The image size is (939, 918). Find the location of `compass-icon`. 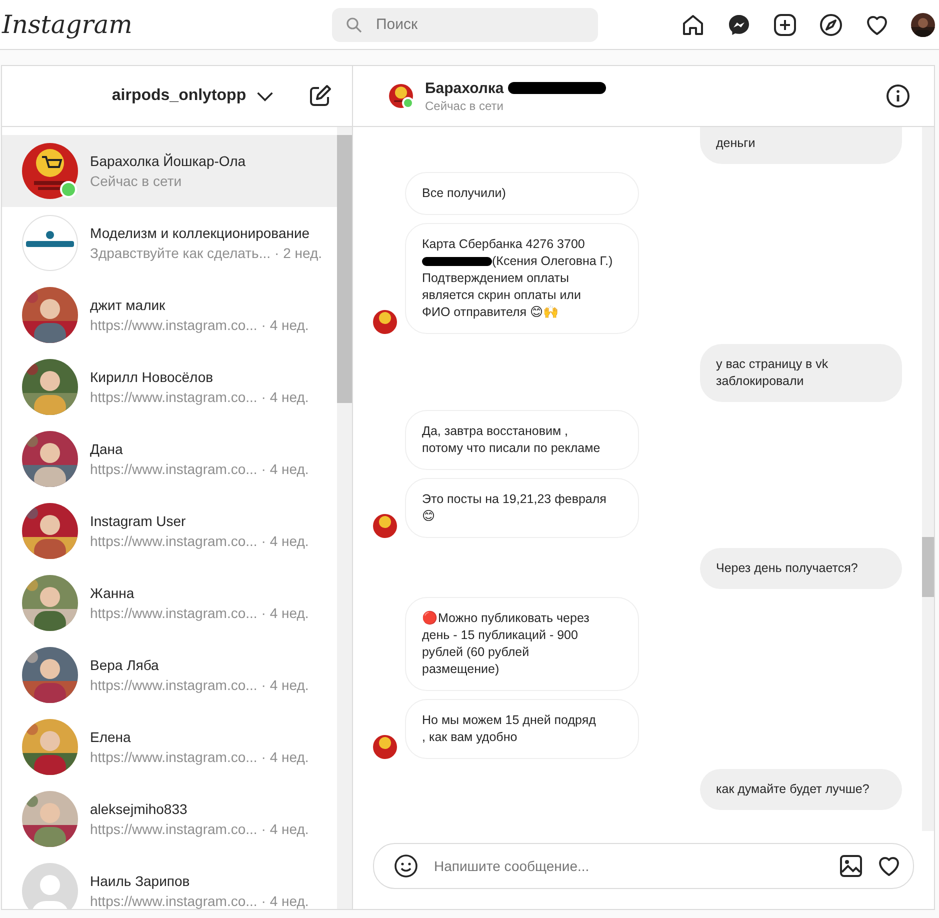

compass-icon is located at coordinates (831, 24).